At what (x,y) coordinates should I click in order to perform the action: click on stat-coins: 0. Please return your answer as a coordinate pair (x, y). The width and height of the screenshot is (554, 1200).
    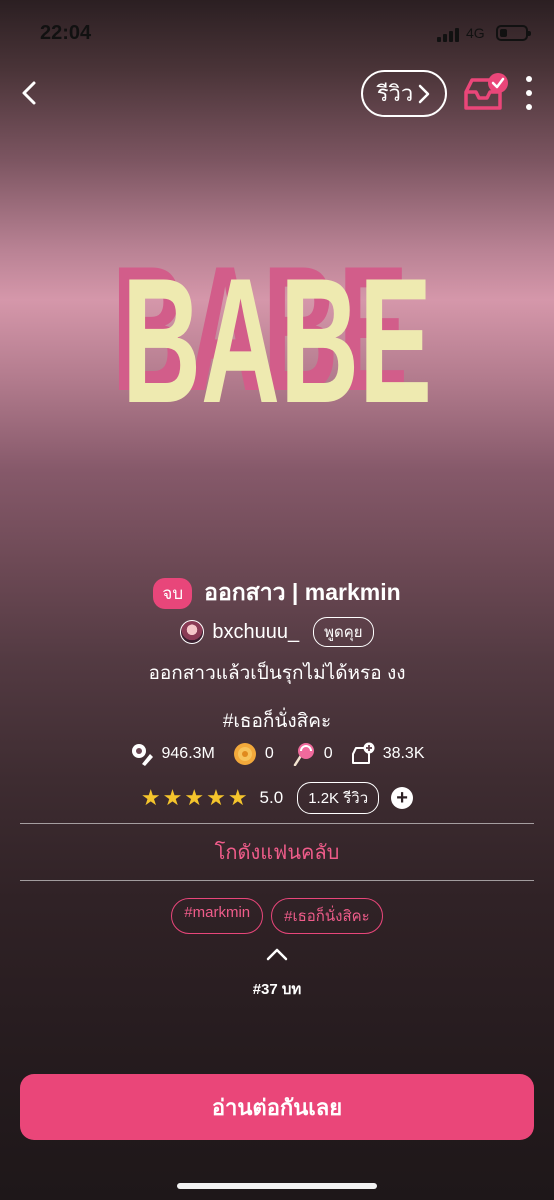
    Looking at the image, I should click on (253, 754).